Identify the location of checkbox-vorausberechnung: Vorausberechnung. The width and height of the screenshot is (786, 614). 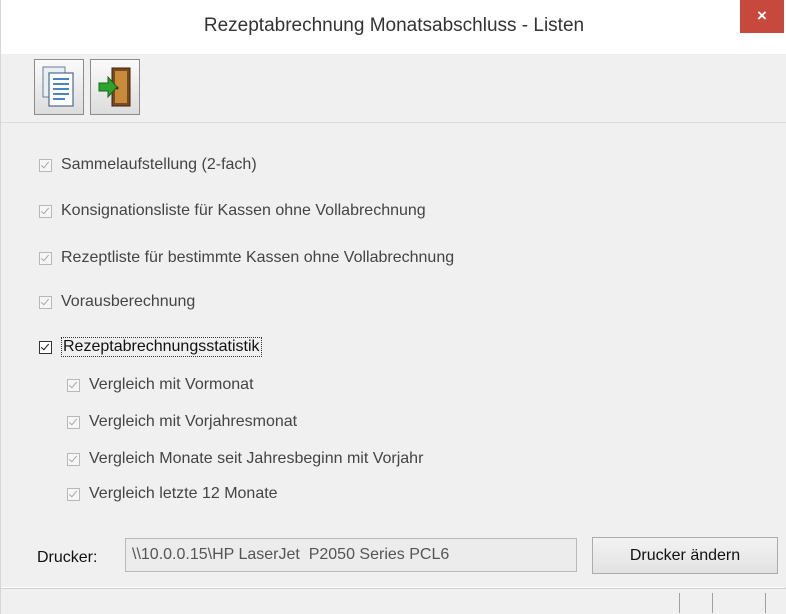
(117, 302).